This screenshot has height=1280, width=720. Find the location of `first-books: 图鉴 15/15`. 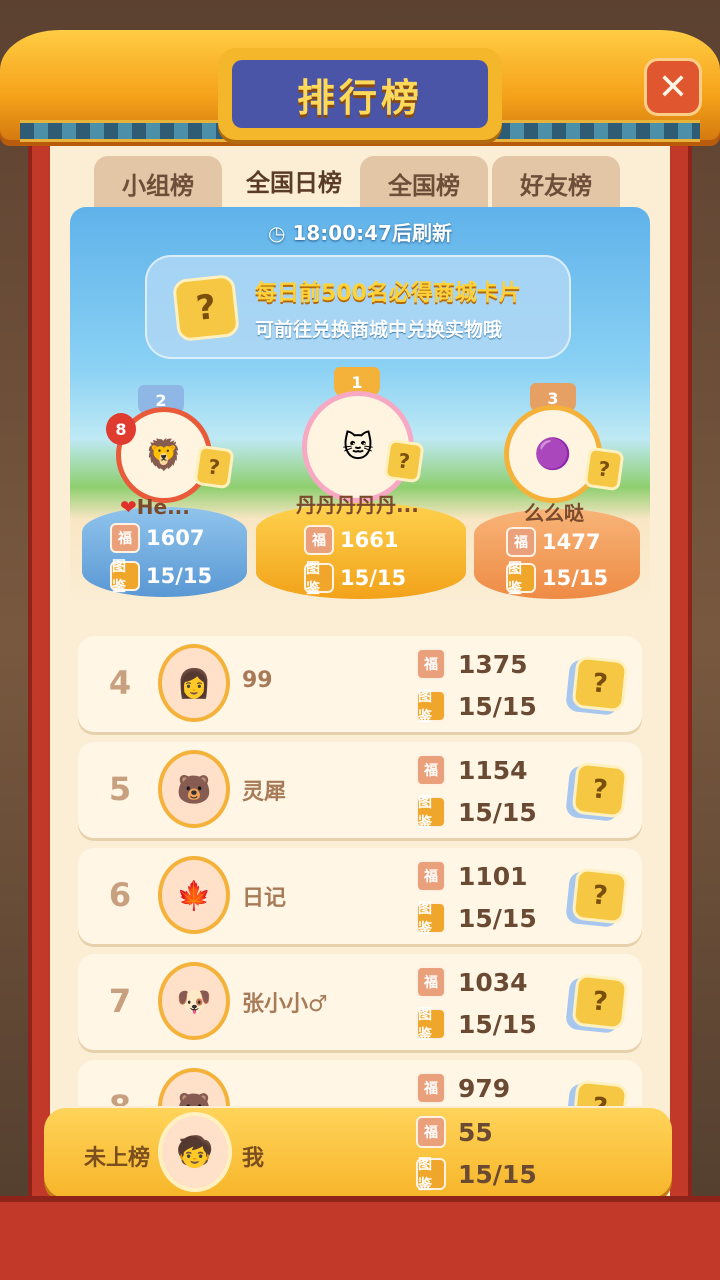

first-books: 图鉴 15/15 is located at coordinates (355, 579).